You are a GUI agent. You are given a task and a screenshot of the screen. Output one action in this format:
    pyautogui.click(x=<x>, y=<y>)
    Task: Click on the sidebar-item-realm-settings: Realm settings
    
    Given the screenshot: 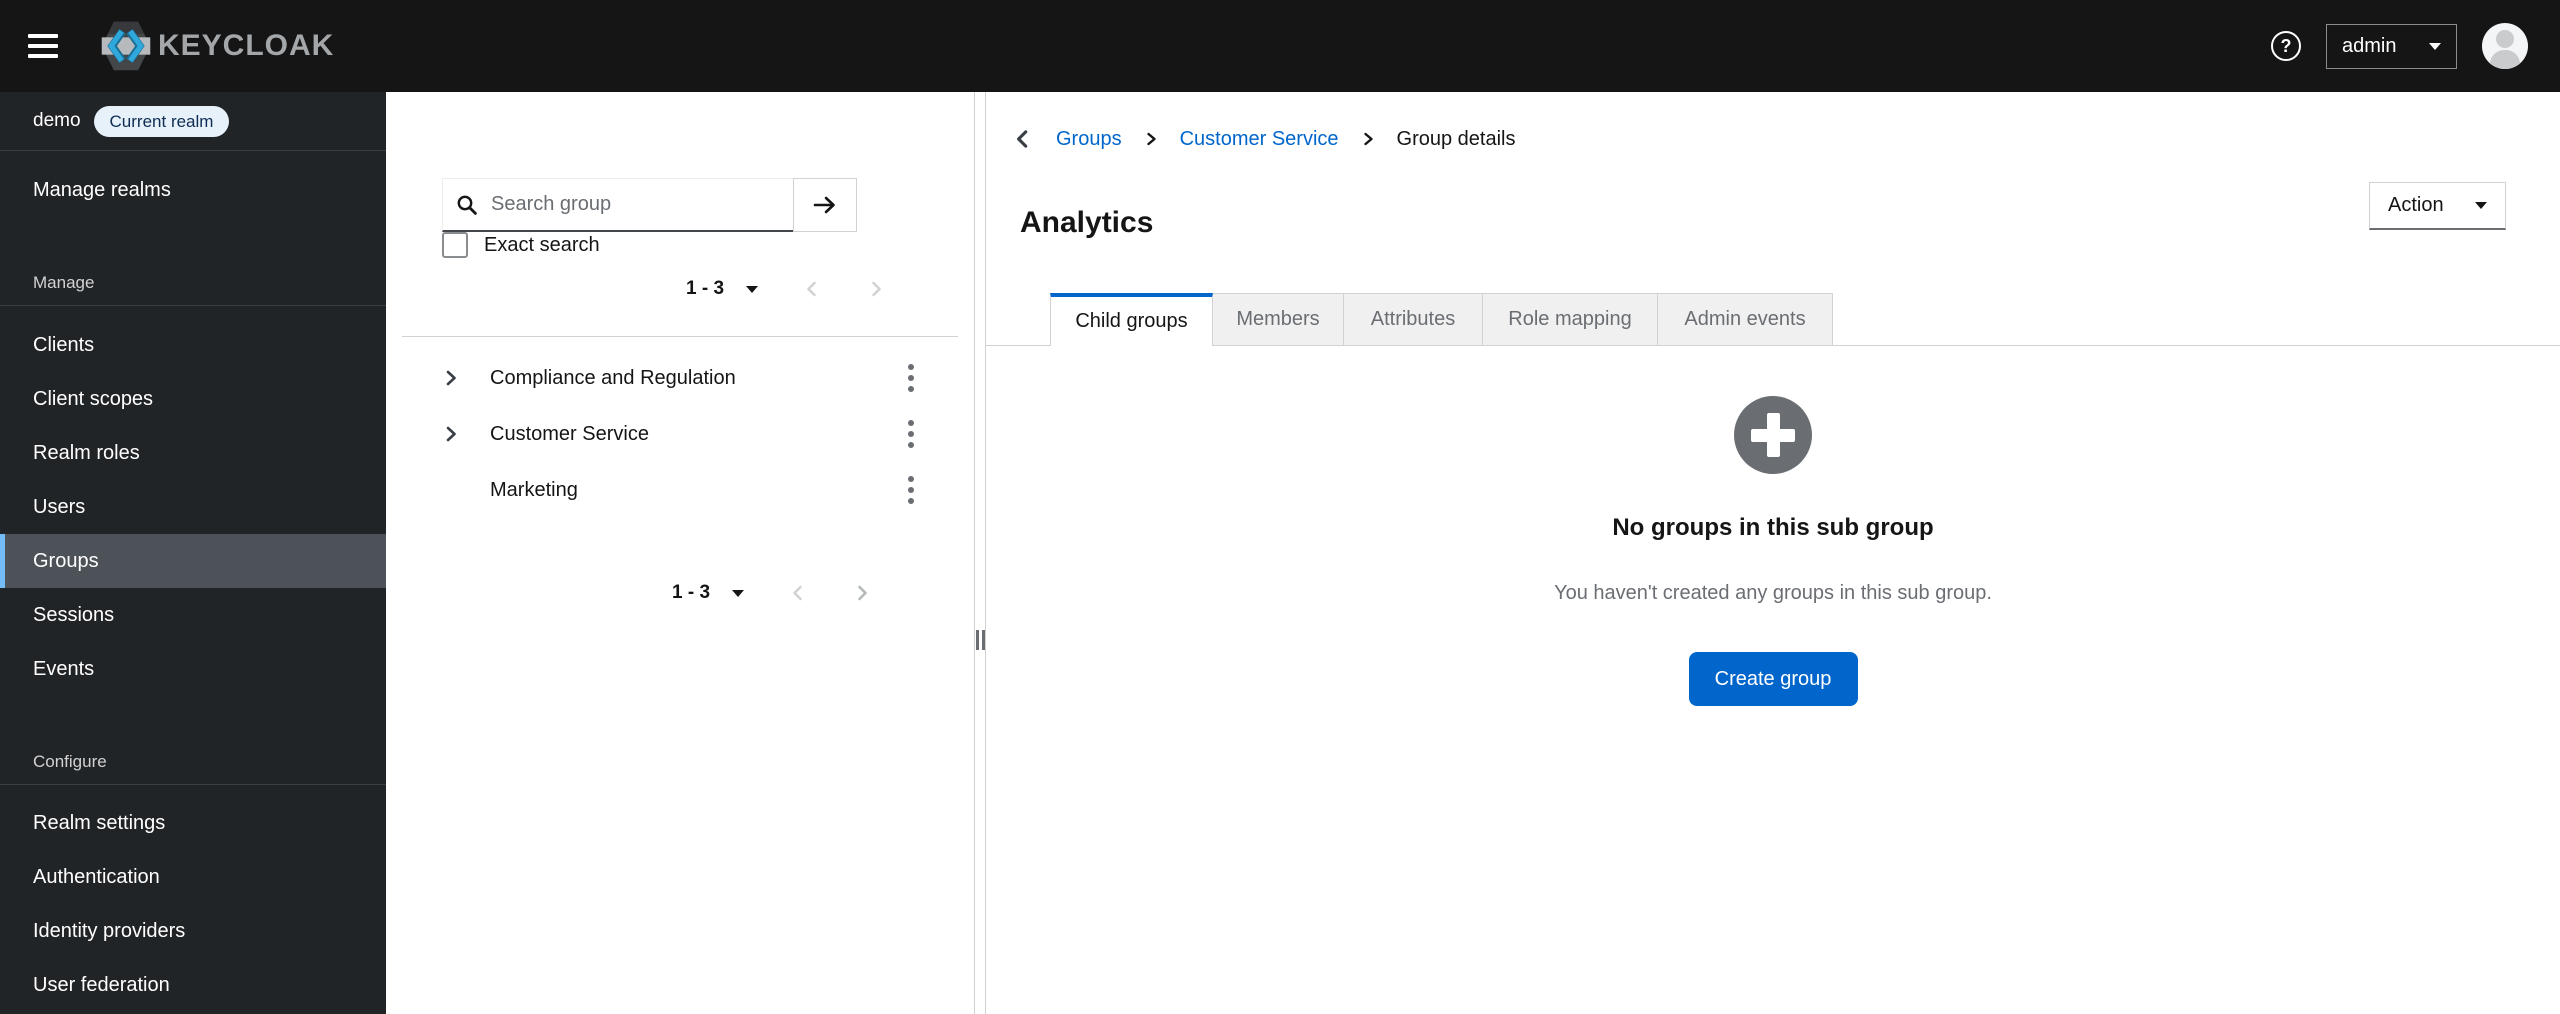 What is the action you would take?
    pyautogui.click(x=193, y=823)
    